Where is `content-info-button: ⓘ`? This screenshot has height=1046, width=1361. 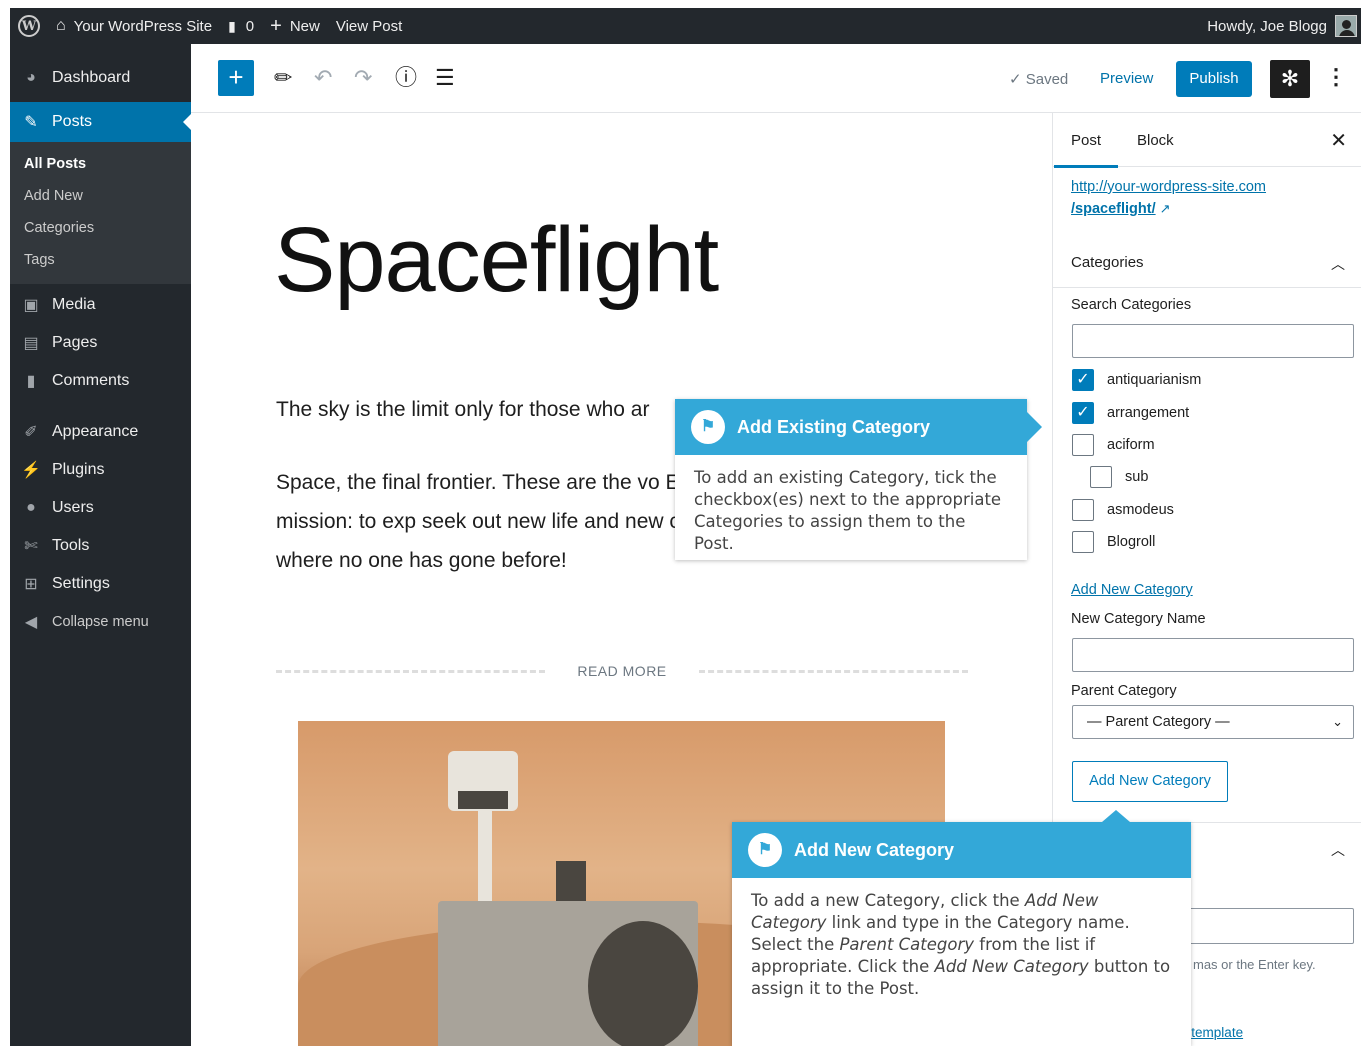 content-info-button: ⓘ is located at coordinates (406, 78).